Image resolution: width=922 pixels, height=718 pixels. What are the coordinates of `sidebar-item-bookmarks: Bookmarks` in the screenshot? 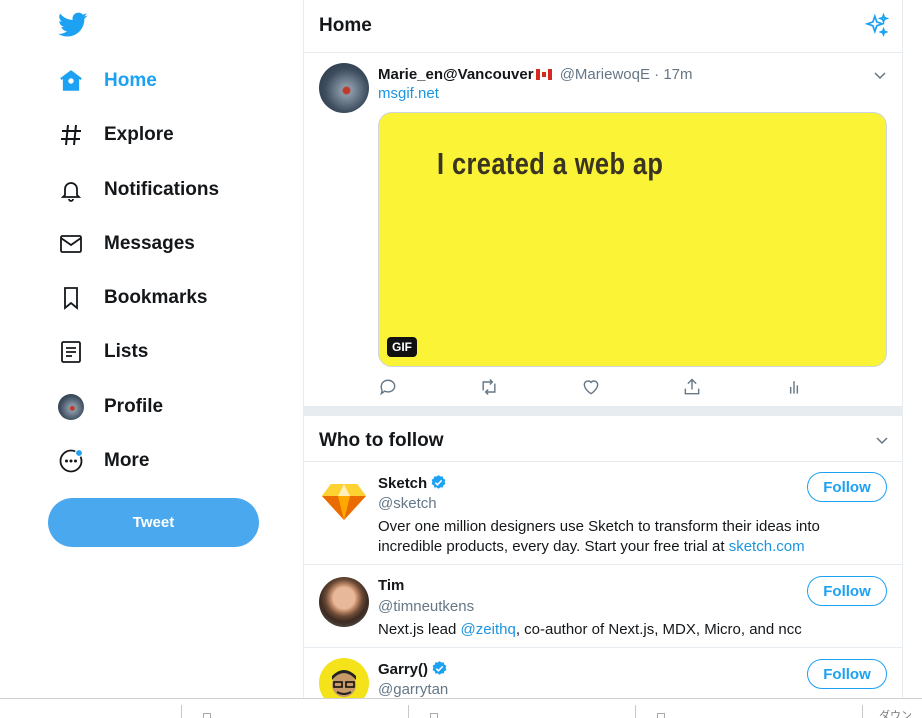 It's located at (132, 298).